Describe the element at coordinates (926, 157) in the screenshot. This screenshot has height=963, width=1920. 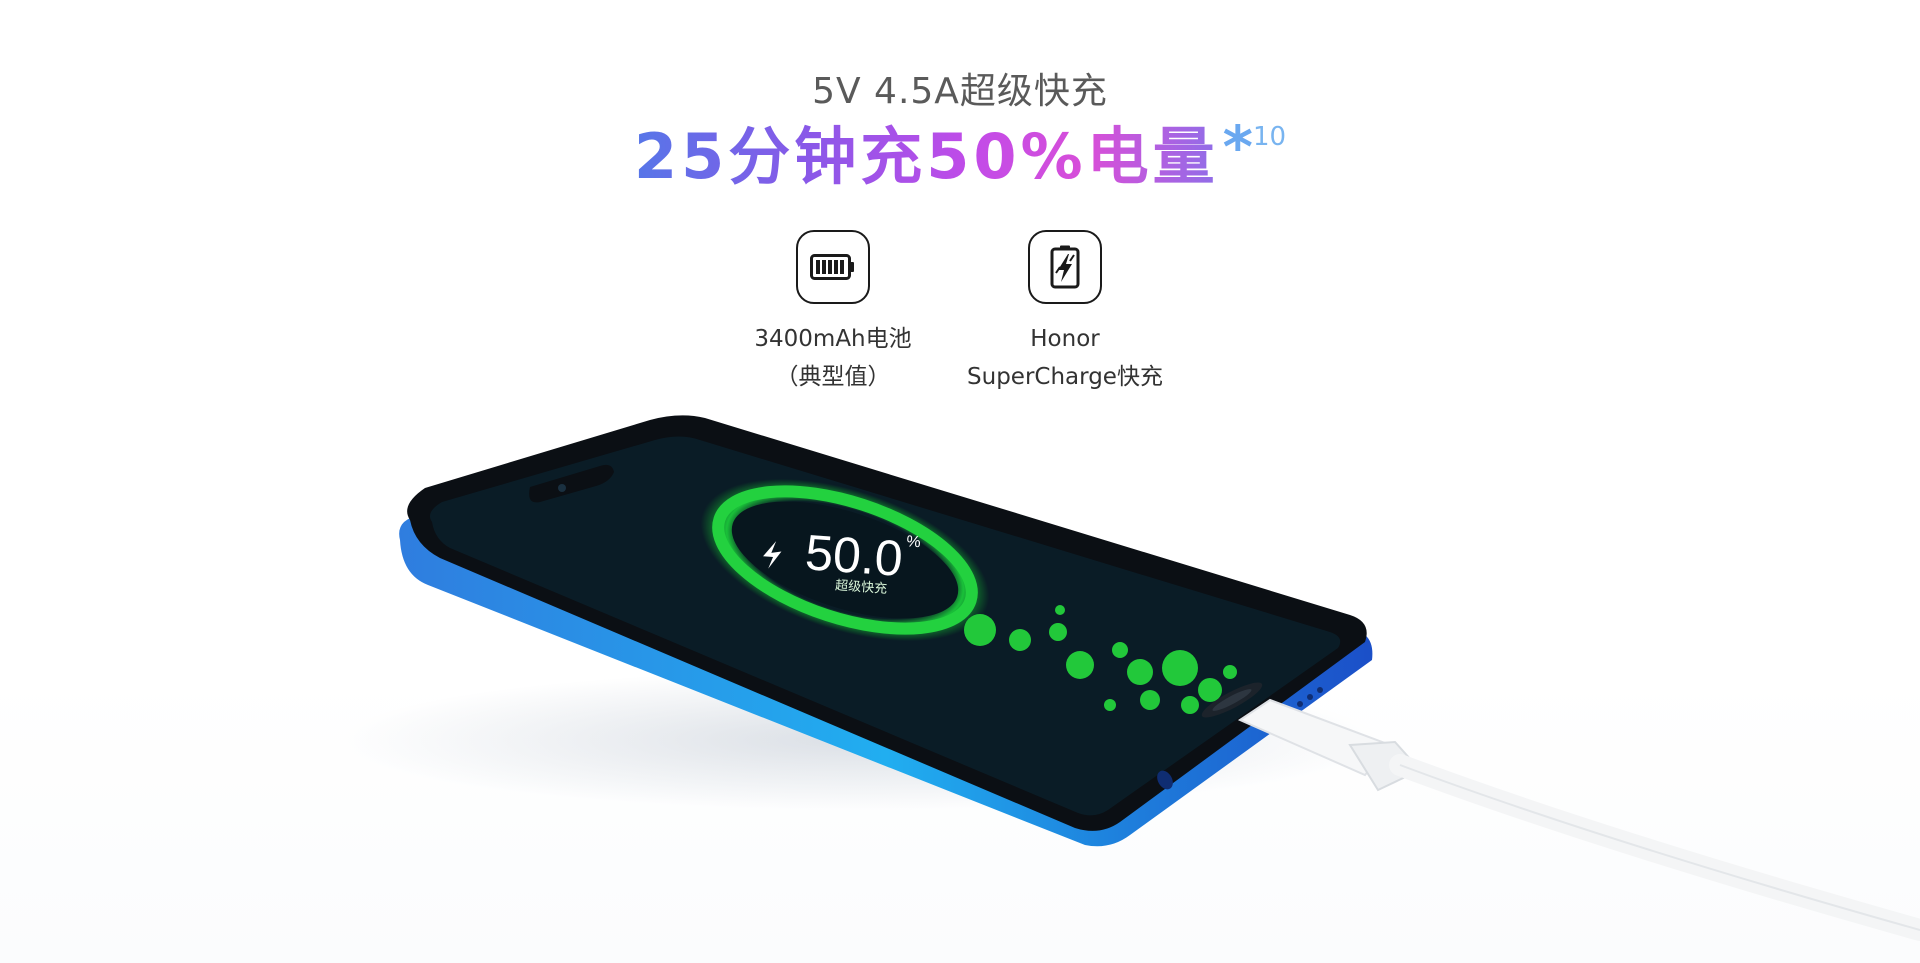
I see `headline: 25分钟充50%电量` at that location.